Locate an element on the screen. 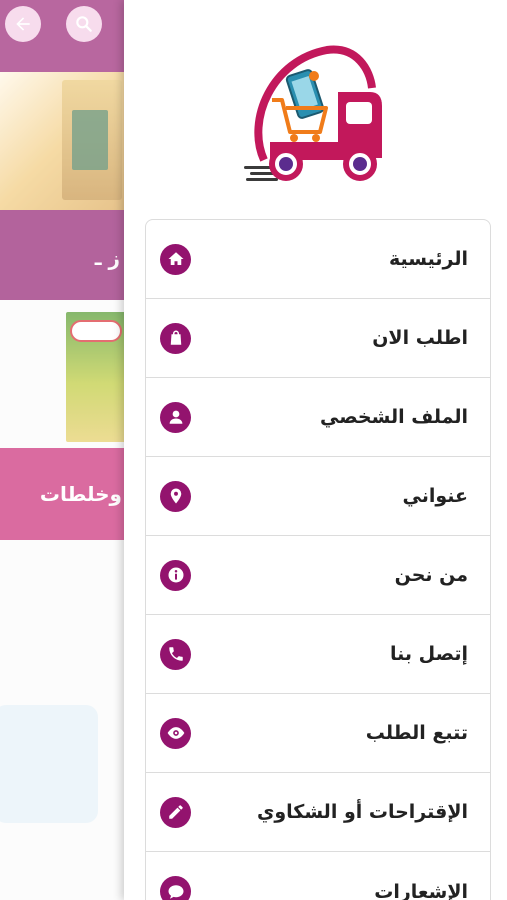 The height and width of the screenshot is (900, 507). menu-item-label: الإقتراحات أو الشكاوي is located at coordinates (362, 812).